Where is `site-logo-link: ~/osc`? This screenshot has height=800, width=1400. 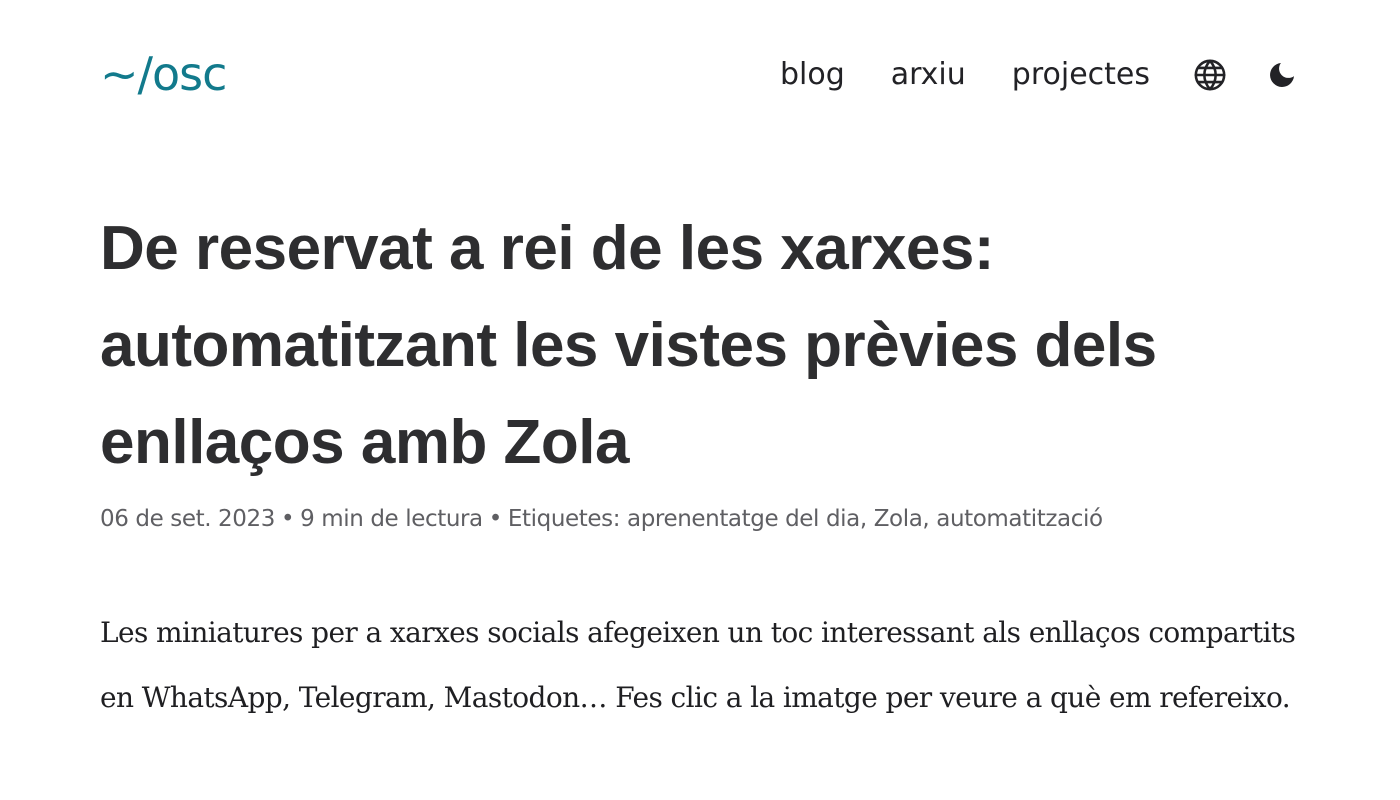
site-logo-link: ~/osc is located at coordinates (163, 74).